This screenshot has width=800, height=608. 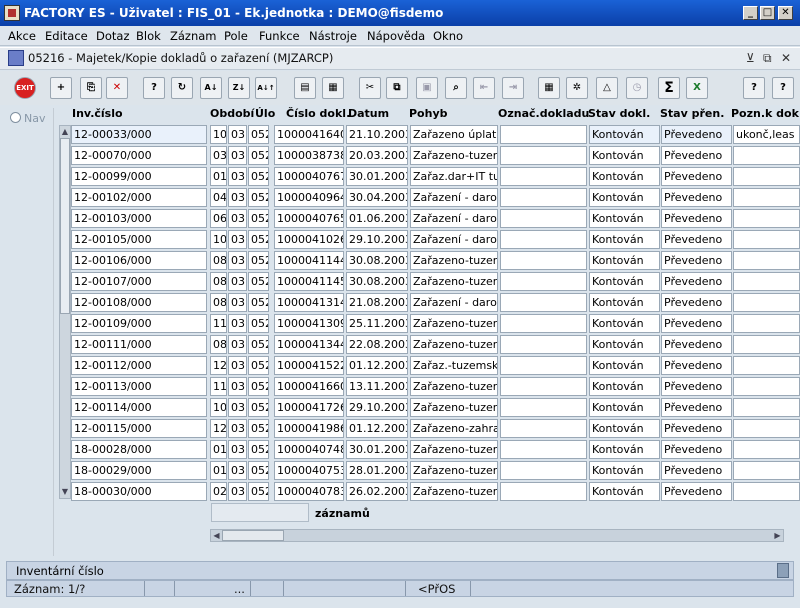 I want to click on scroll-right-icon: ▶, so click(x=777, y=535).